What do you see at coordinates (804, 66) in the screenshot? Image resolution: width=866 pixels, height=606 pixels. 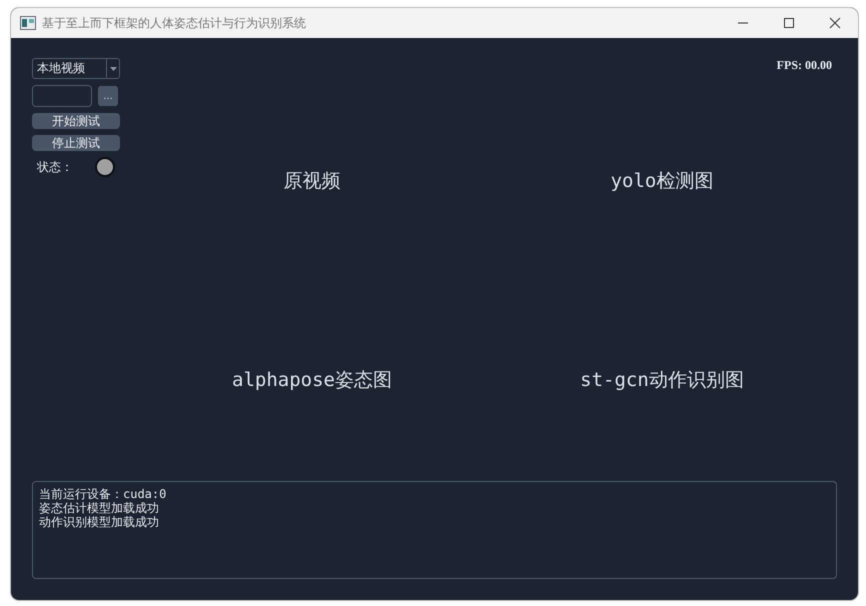 I see `fps-counter: FPS: 00.00` at bounding box center [804, 66].